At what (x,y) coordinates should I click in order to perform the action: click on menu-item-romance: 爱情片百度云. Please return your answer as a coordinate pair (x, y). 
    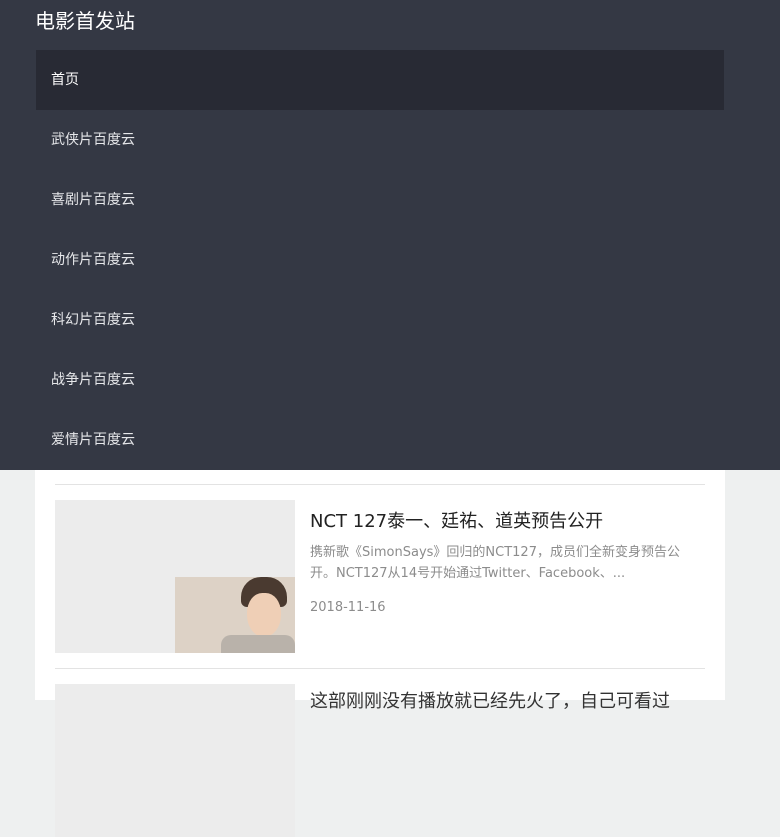
    Looking at the image, I should click on (380, 440).